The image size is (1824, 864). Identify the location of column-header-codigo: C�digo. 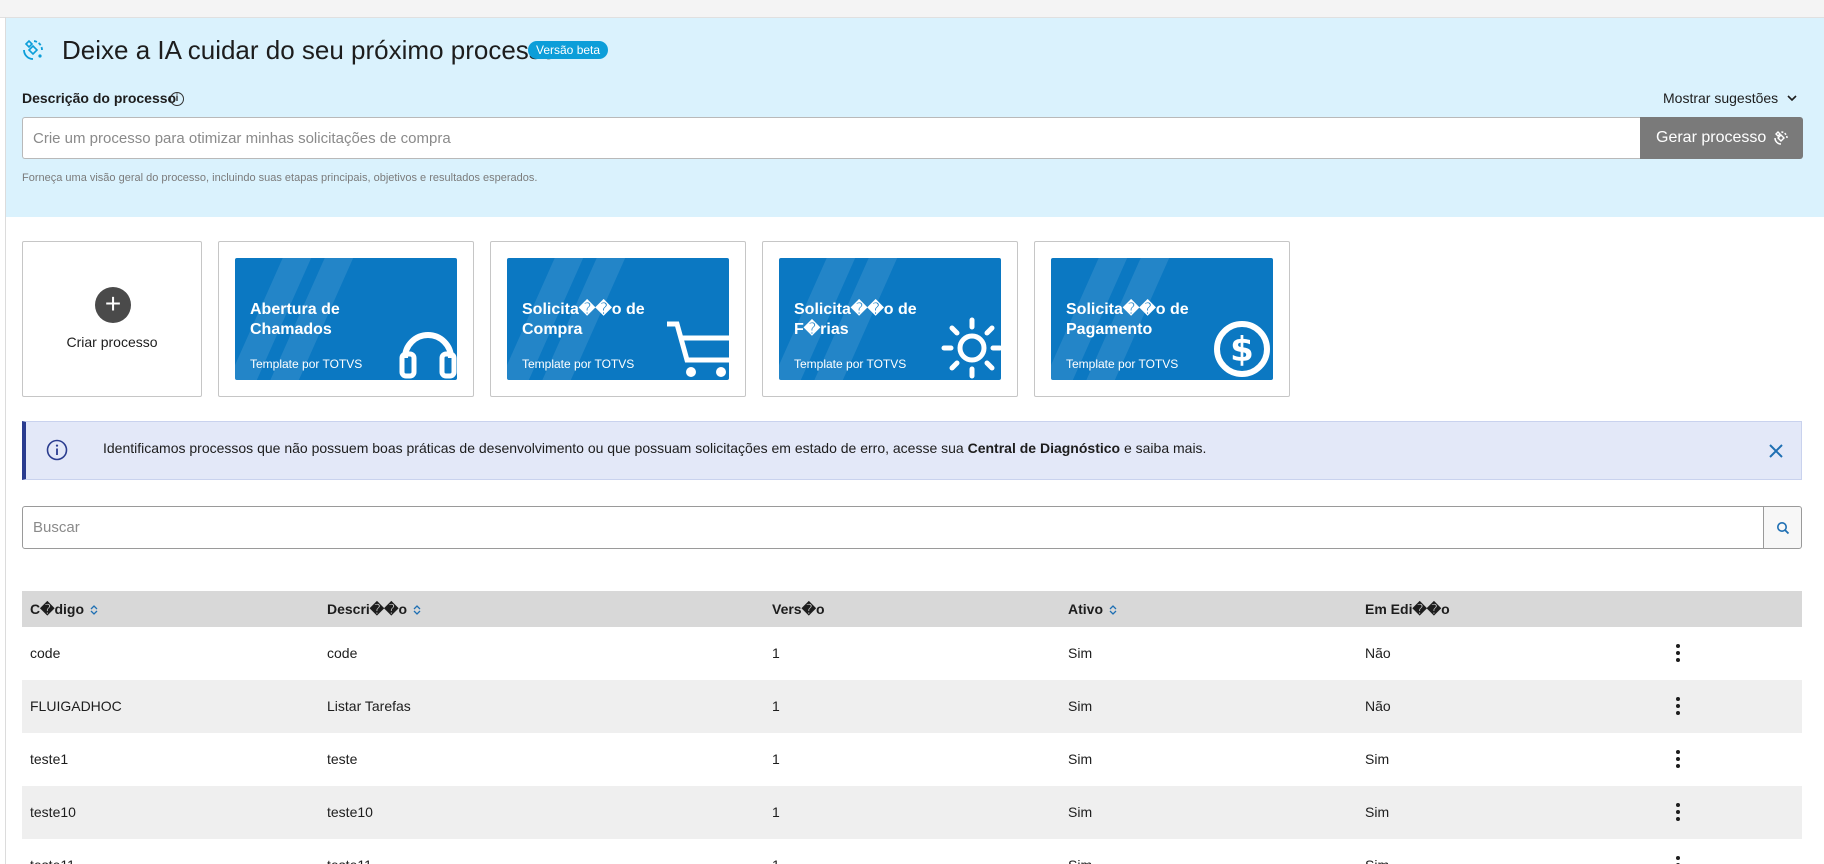
(64, 609).